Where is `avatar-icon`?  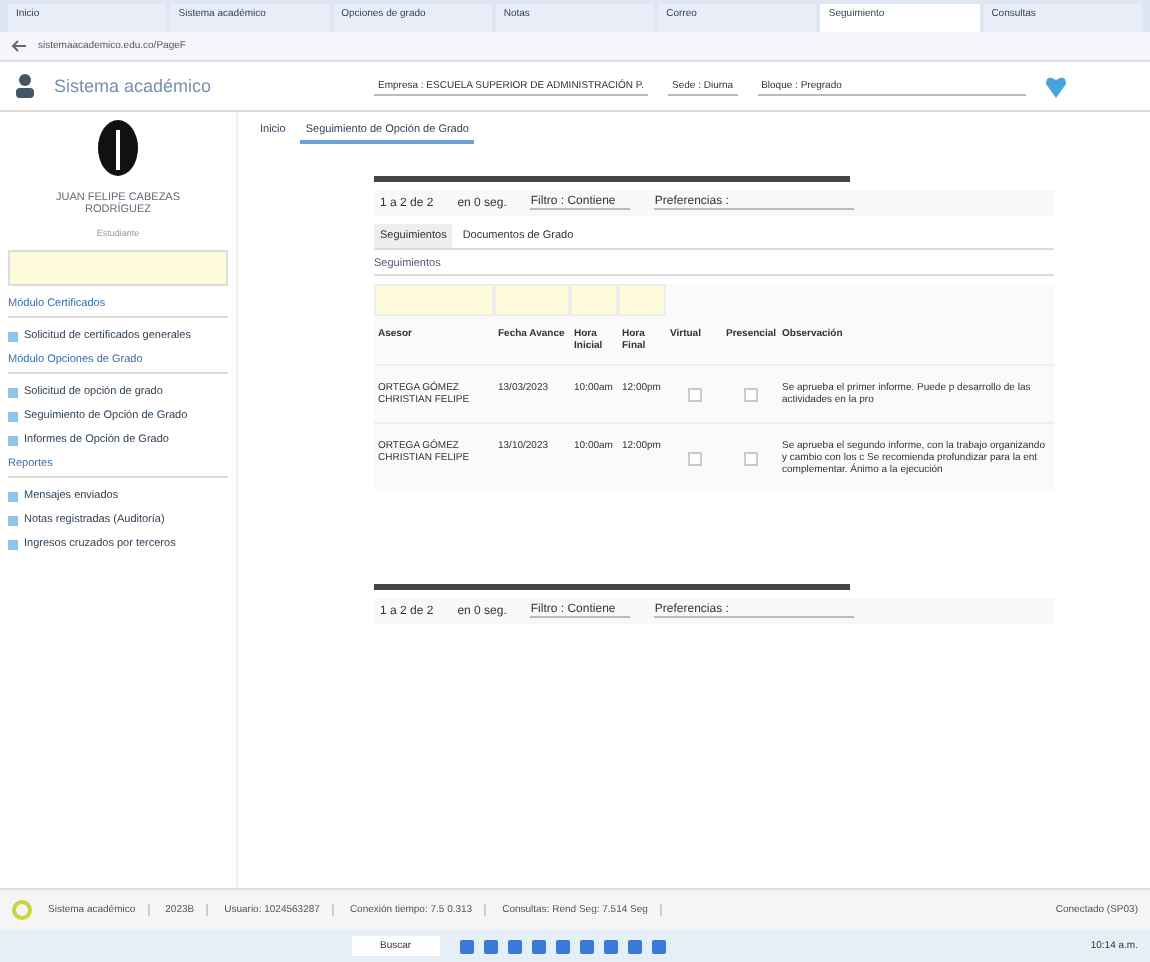
avatar-icon is located at coordinates (118, 150).